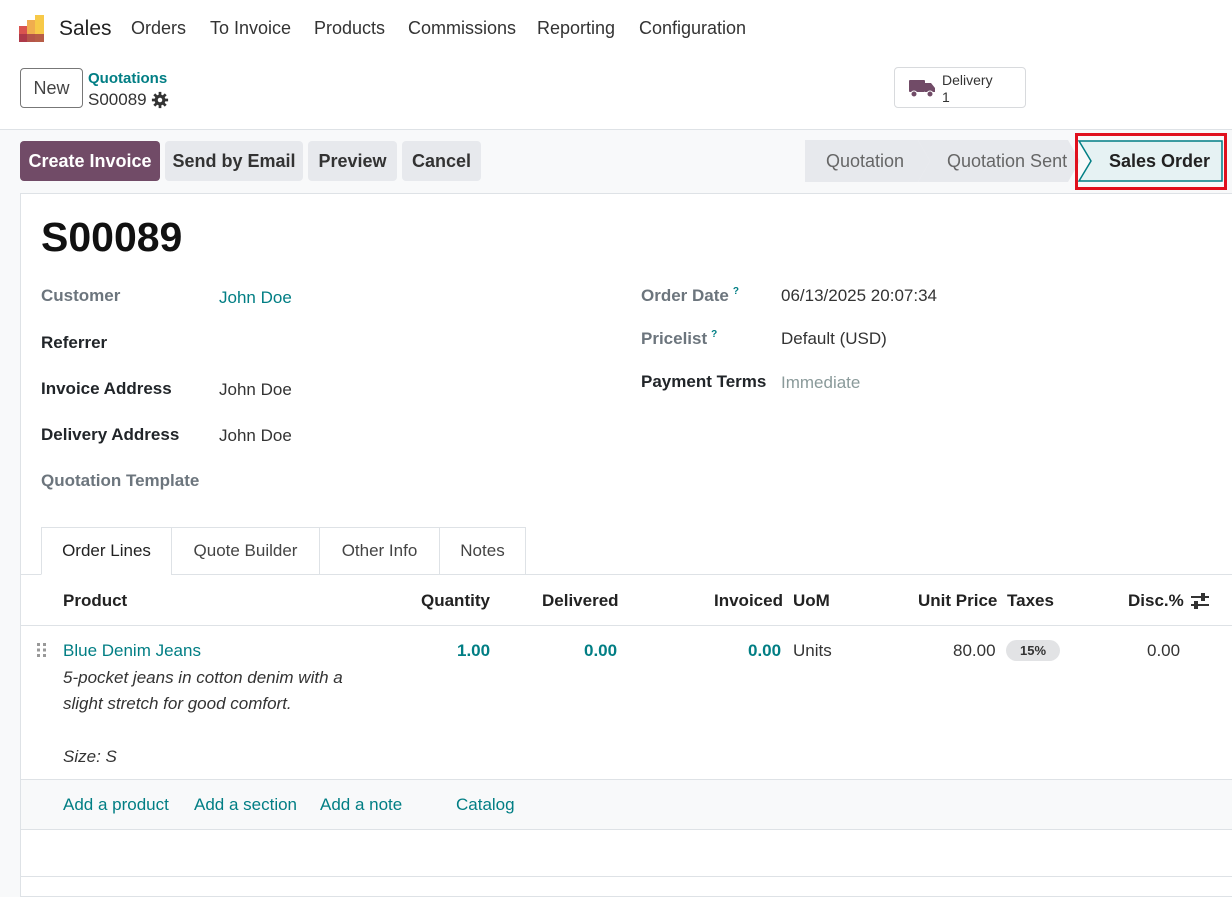 The height and width of the screenshot is (897, 1232). What do you see at coordinates (1007, 160) in the screenshot?
I see `status-quotation-sent-label: Quotation Sent` at bounding box center [1007, 160].